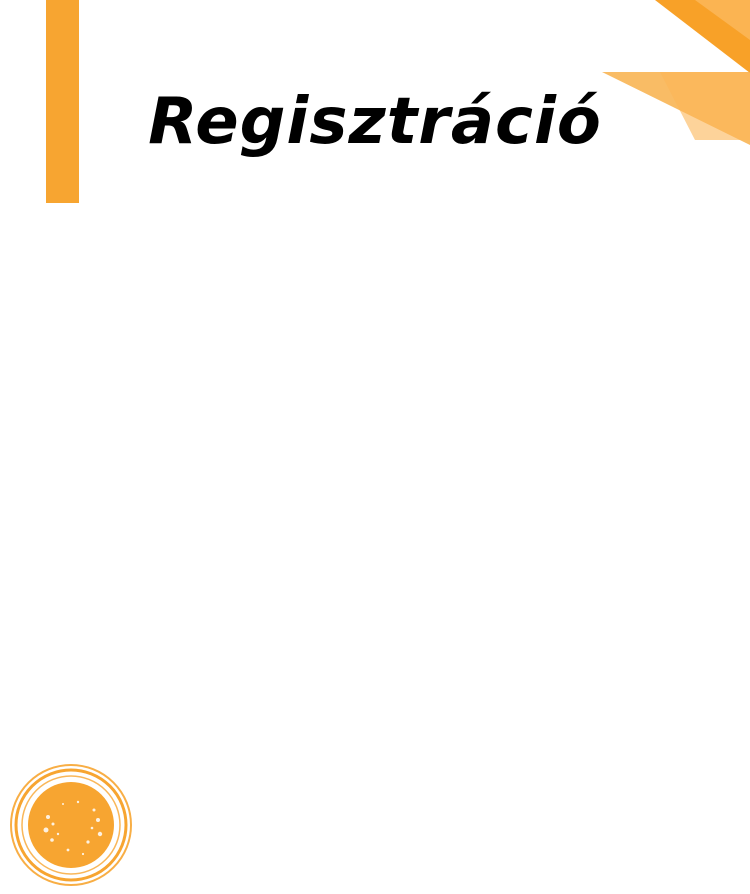 This screenshot has width=750, height=894. What do you see at coordinates (71, 825) in the screenshot?
I see `round-stamp-badge-icon` at bounding box center [71, 825].